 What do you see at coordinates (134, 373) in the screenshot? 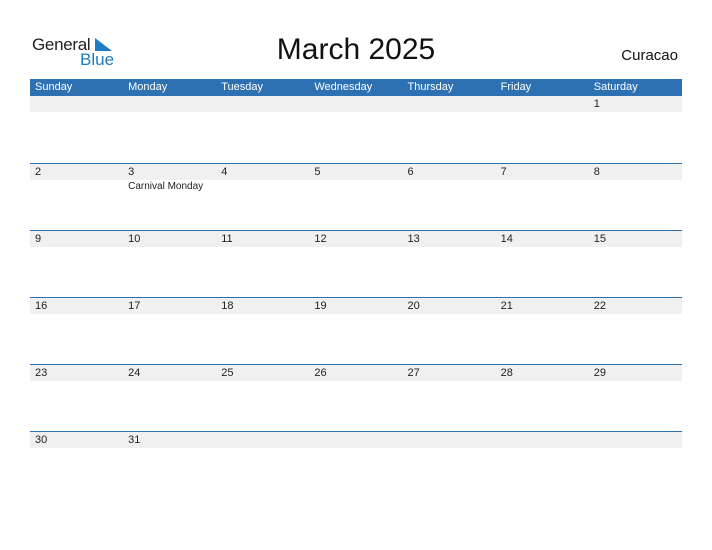
I see `day-number: 24` at bounding box center [134, 373].